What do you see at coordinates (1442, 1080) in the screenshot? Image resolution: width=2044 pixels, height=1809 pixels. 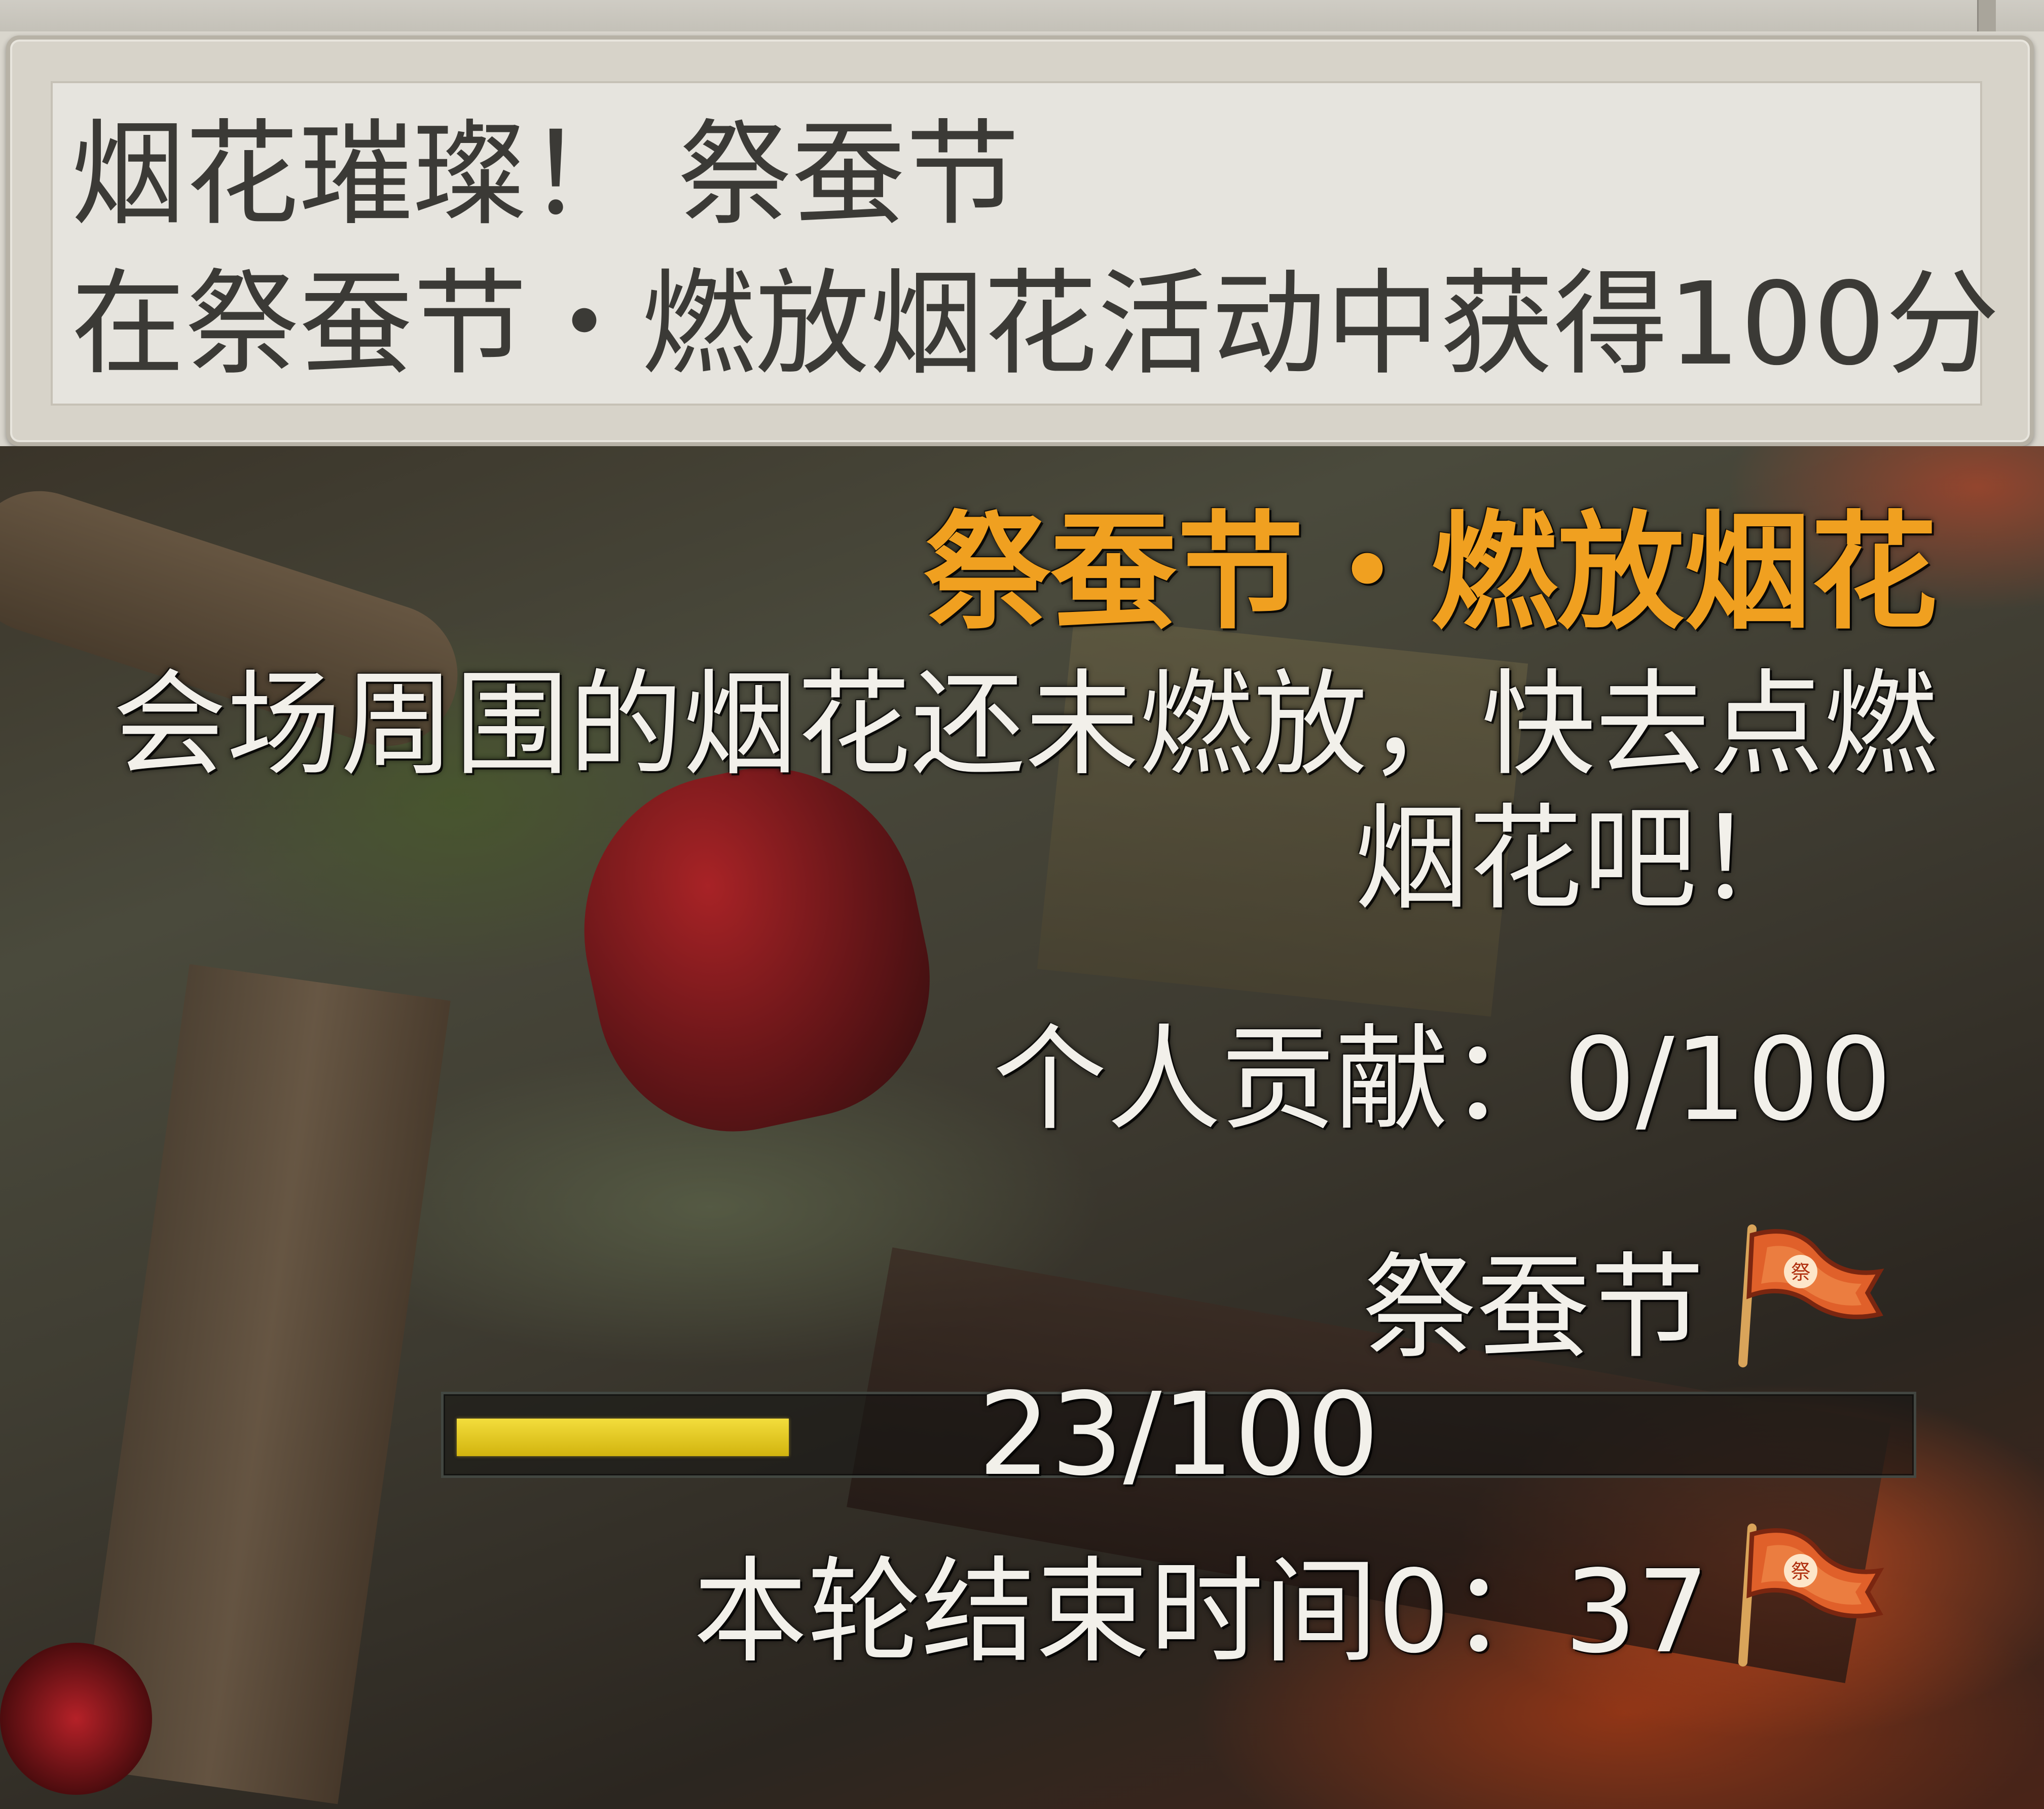 I see `personal-contribution: 个人贡献：0/100` at bounding box center [1442, 1080].